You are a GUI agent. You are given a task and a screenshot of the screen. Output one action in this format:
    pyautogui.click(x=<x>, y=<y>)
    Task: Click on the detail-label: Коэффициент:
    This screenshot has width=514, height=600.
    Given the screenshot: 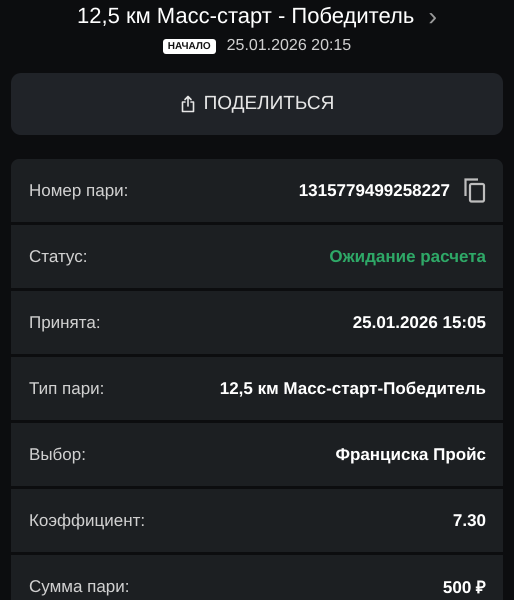 What is the action you would take?
    pyautogui.click(x=87, y=520)
    